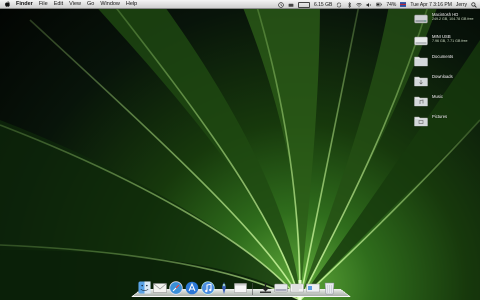 This screenshot has width=480, height=300. What do you see at coordinates (281, 287) in the screenshot?
I see `drive-stack-icon` at bounding box center [281, 287].